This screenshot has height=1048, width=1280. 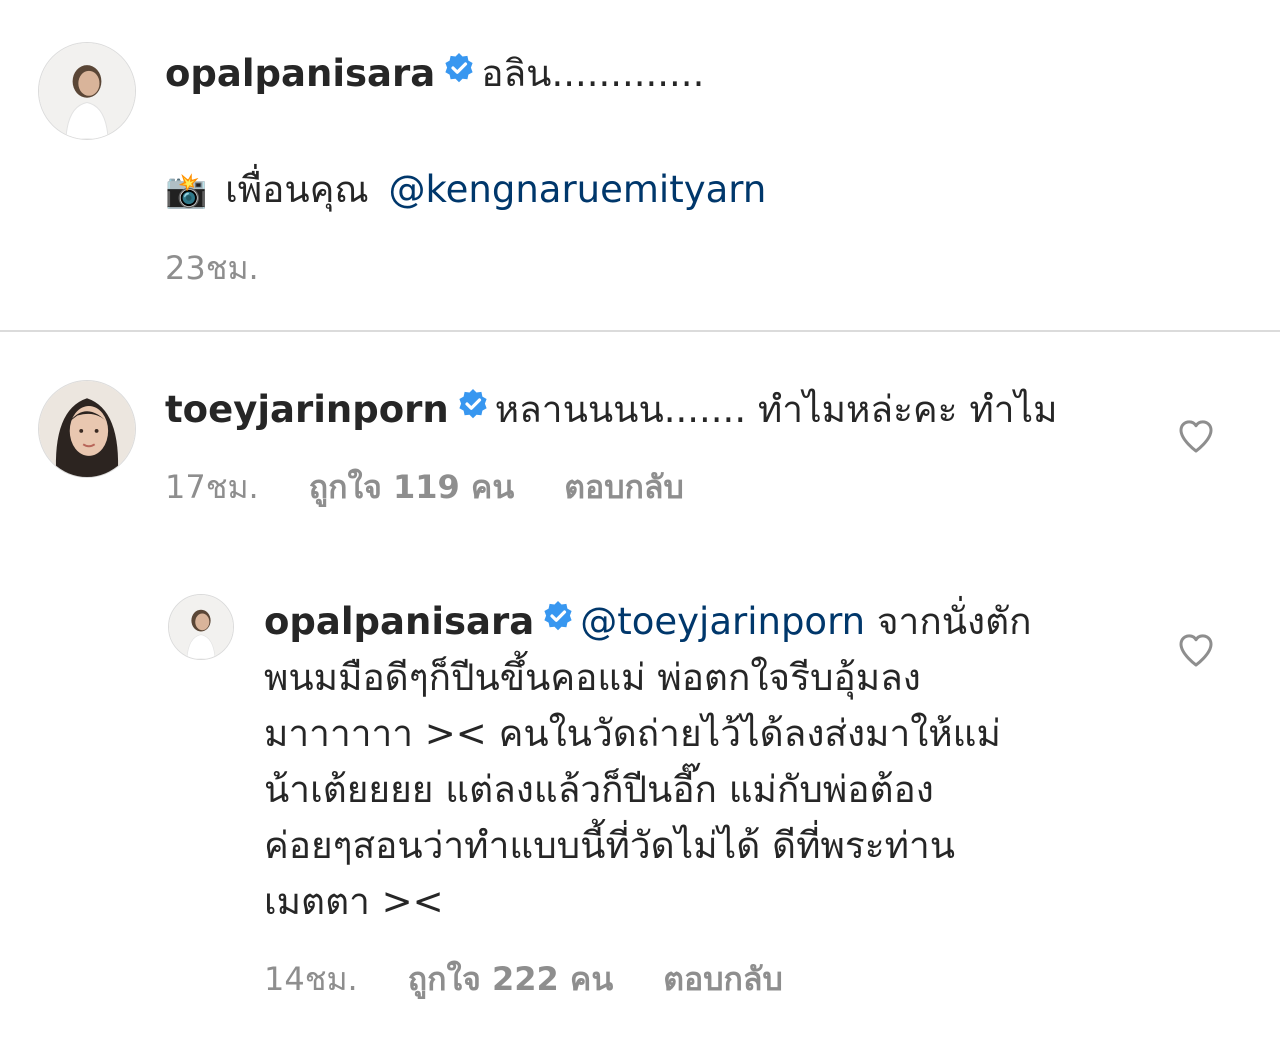 I want to click on reply-line: เมตตา ><, so click(x=354, y=901).